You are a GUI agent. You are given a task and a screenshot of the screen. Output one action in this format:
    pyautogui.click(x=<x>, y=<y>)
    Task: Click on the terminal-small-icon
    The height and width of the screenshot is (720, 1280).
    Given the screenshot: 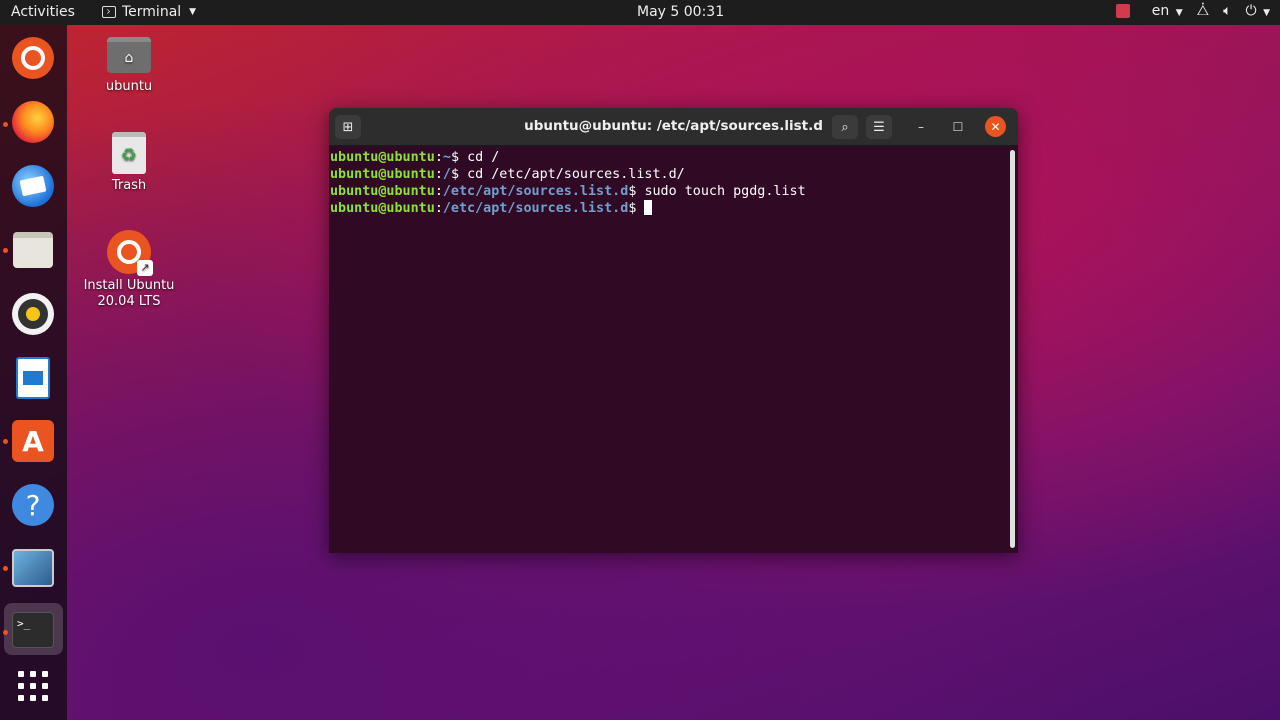 What is the action you would take?
    pyautogui.click(x=109, y=12)
    